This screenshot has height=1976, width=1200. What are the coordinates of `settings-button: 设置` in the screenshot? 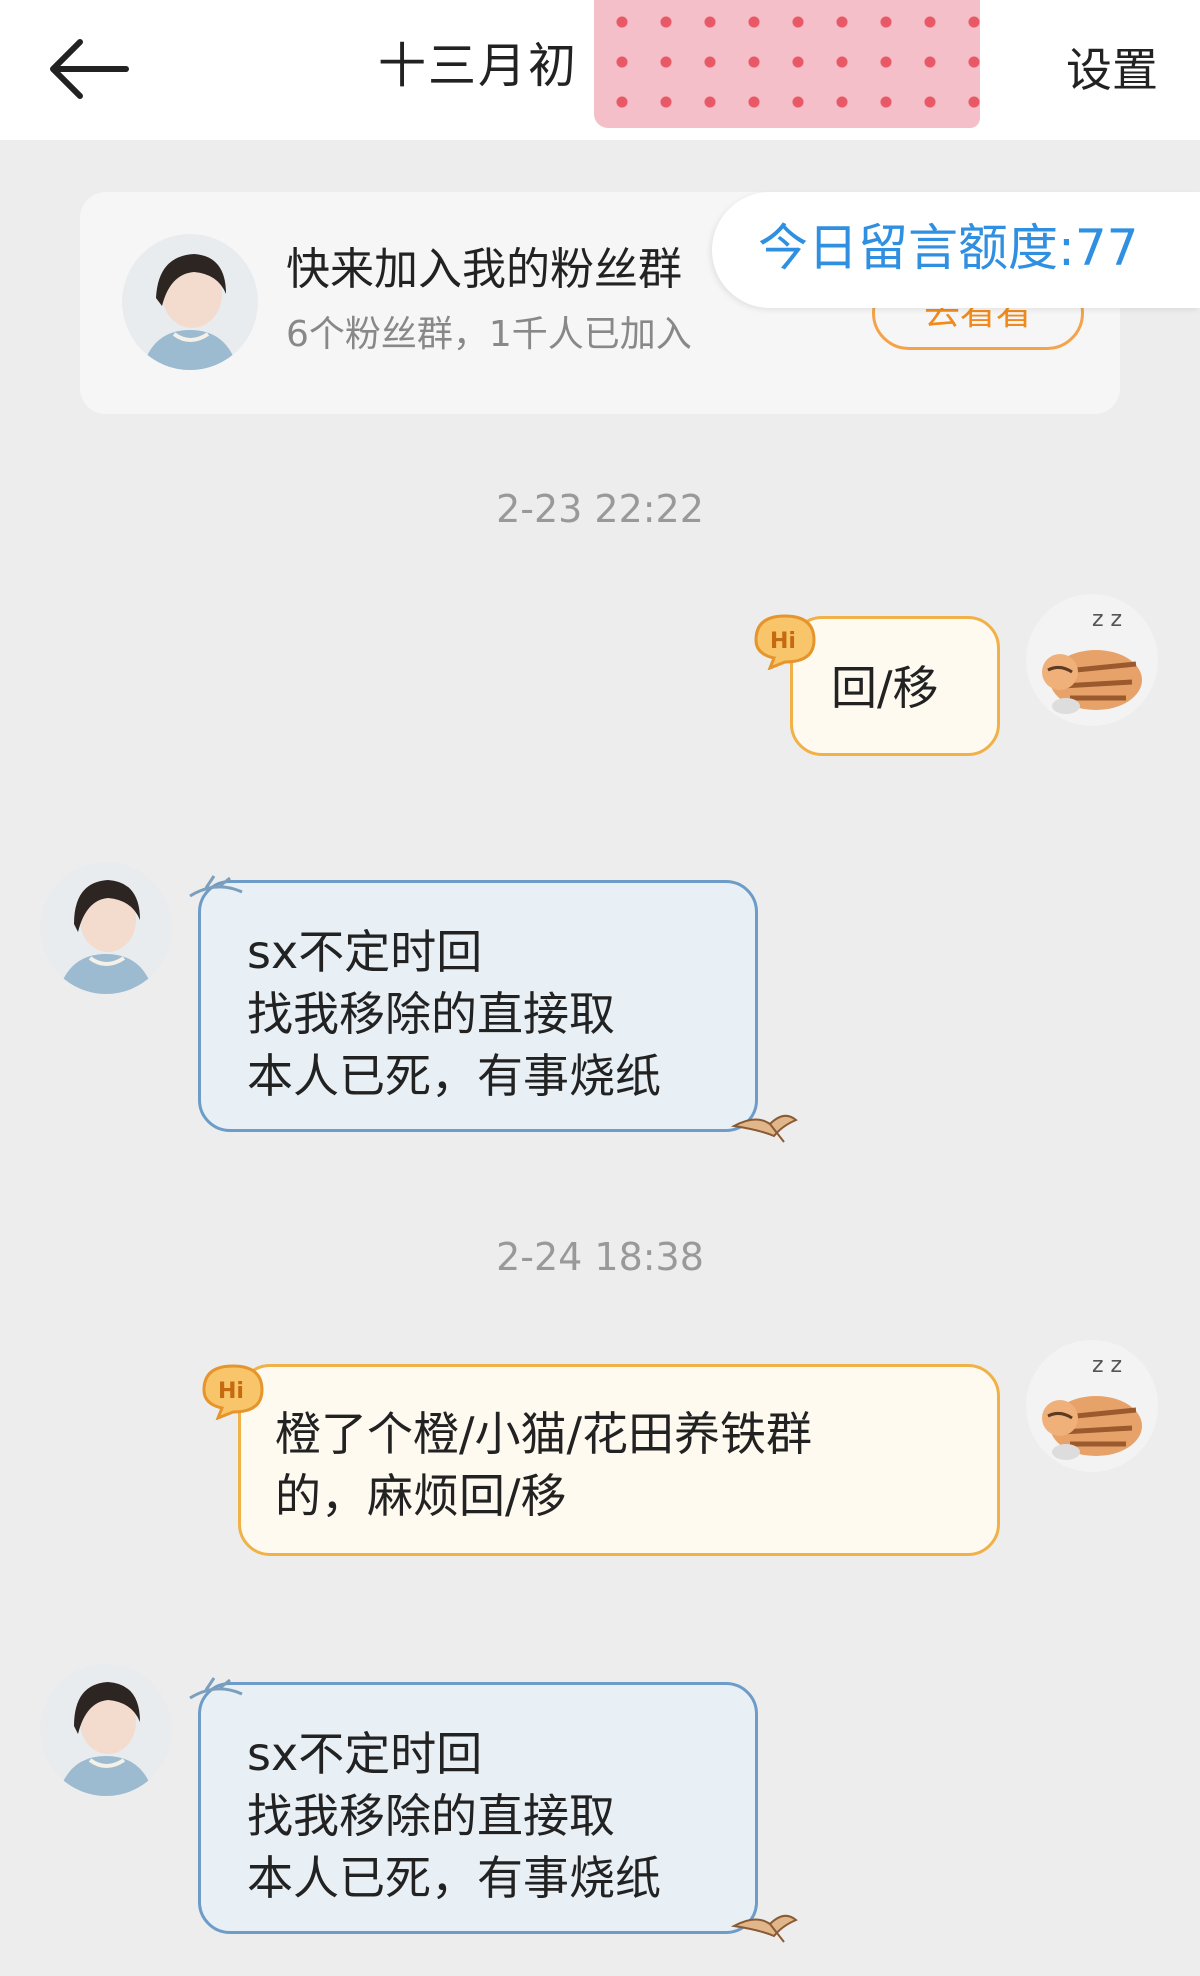 It's located at (1112, 70).